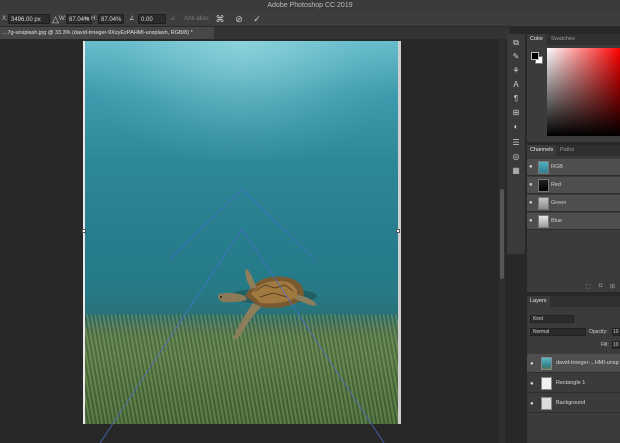 The width and height of the screenshot is (620, 443). Describe the element at coordinates (55, 19) in the screenshot. I see `link-icon: △` at that location.